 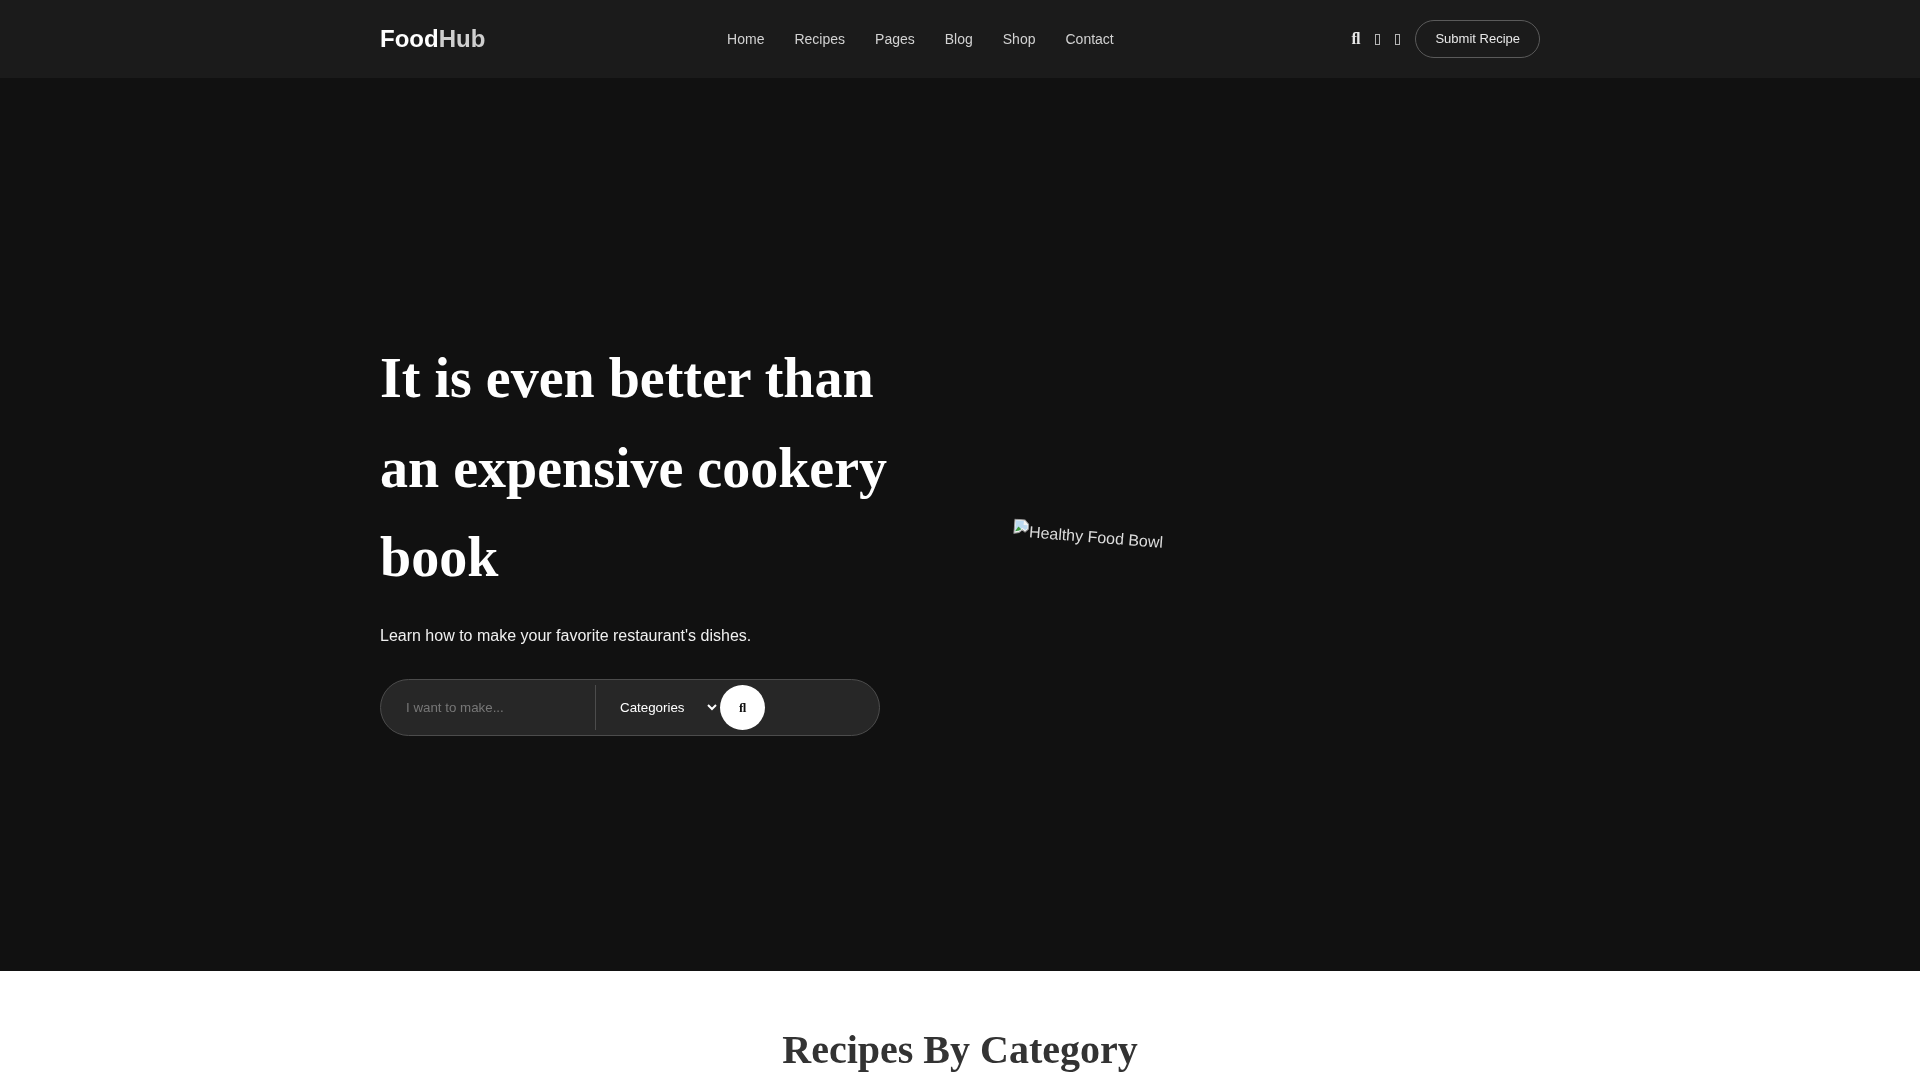 What do you see at coordinates (958, 39) in the screenshot?
I see `nav-link: Blog` at bounding box center [958, 39].